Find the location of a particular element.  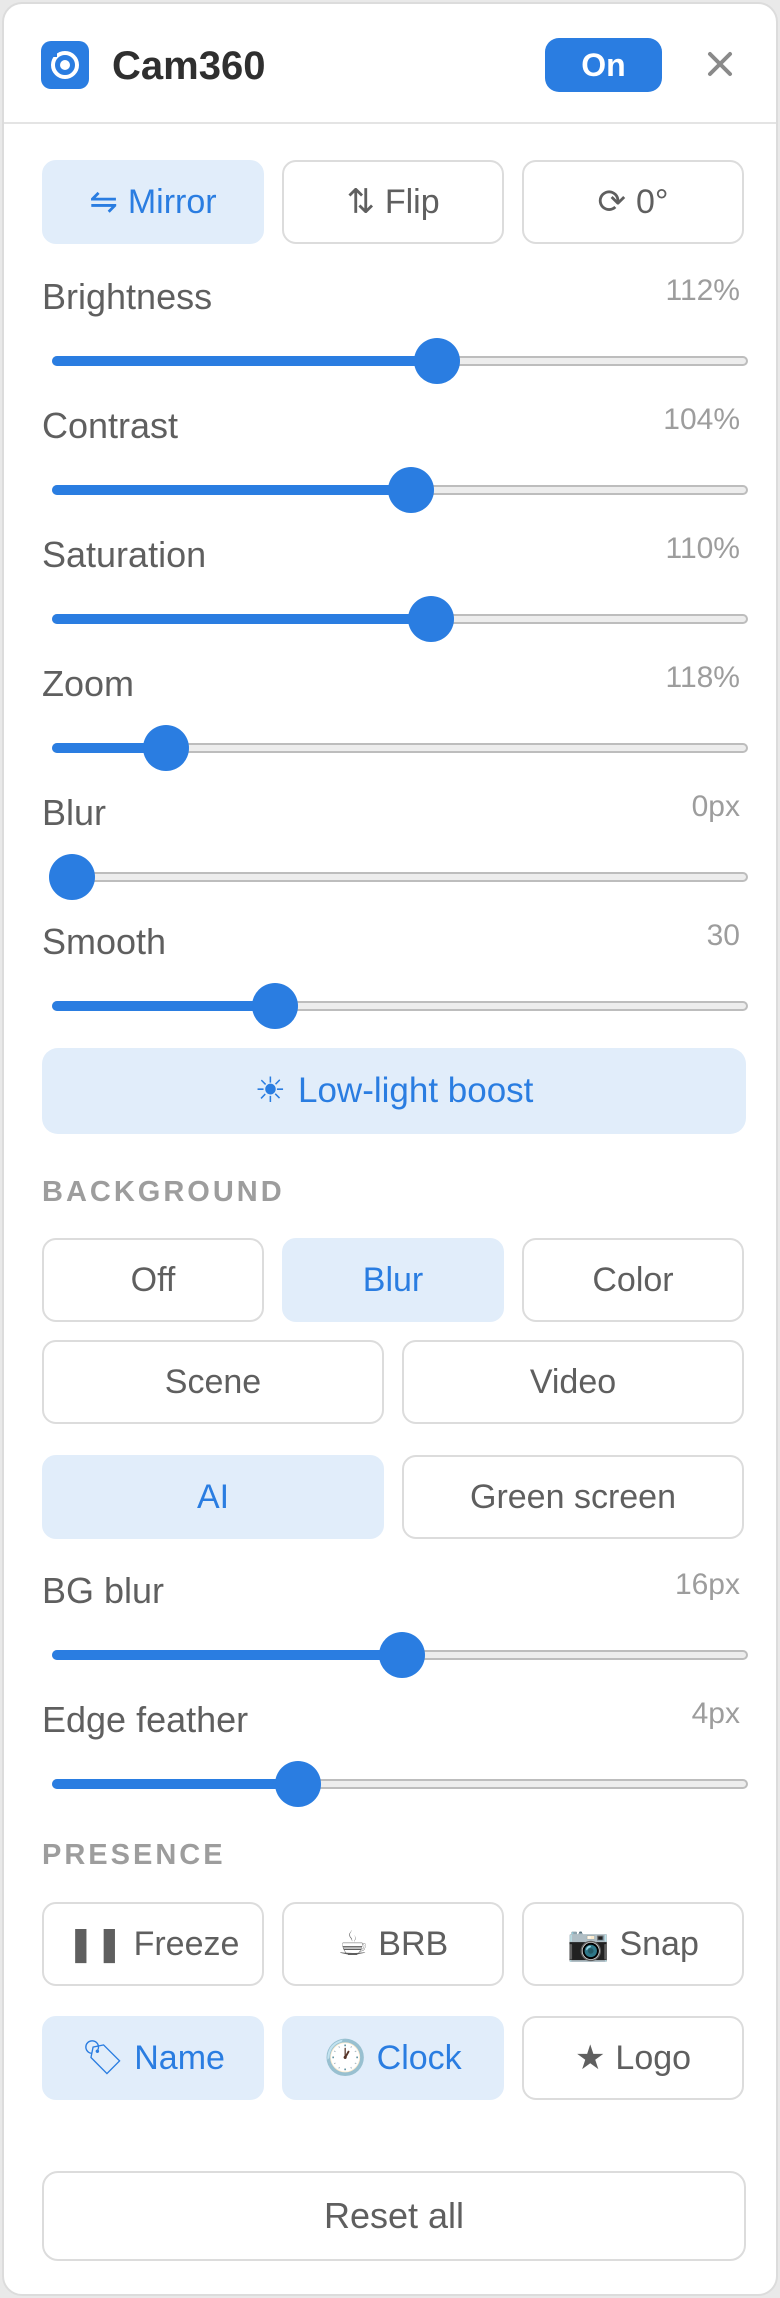

pause-icon: ❚❚ is located at coordinates (95, 1944).